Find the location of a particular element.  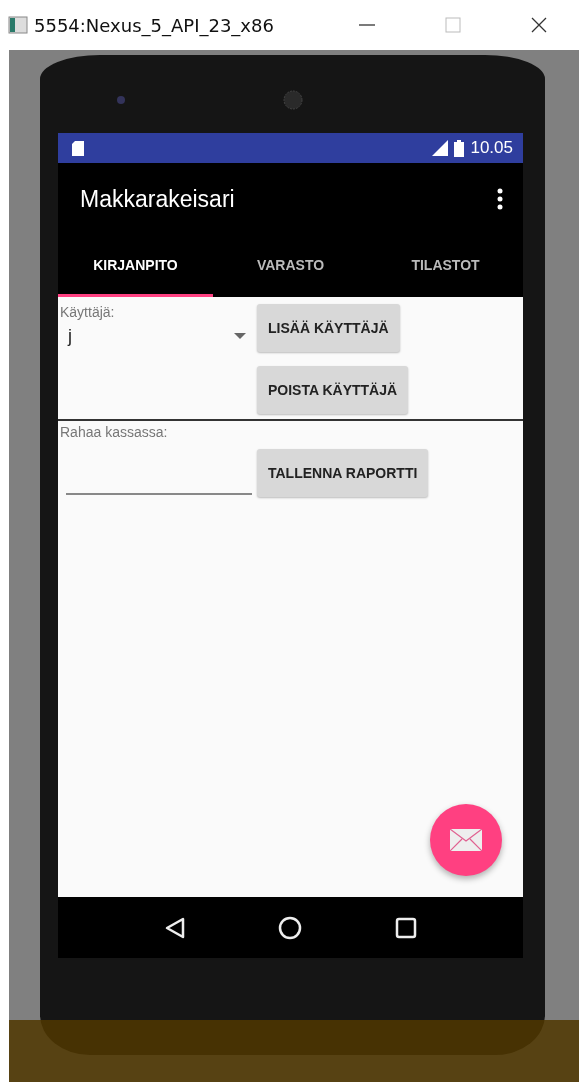

save-report-button: TALLENNA RAPORTTI is located at coordinates (343, 473).